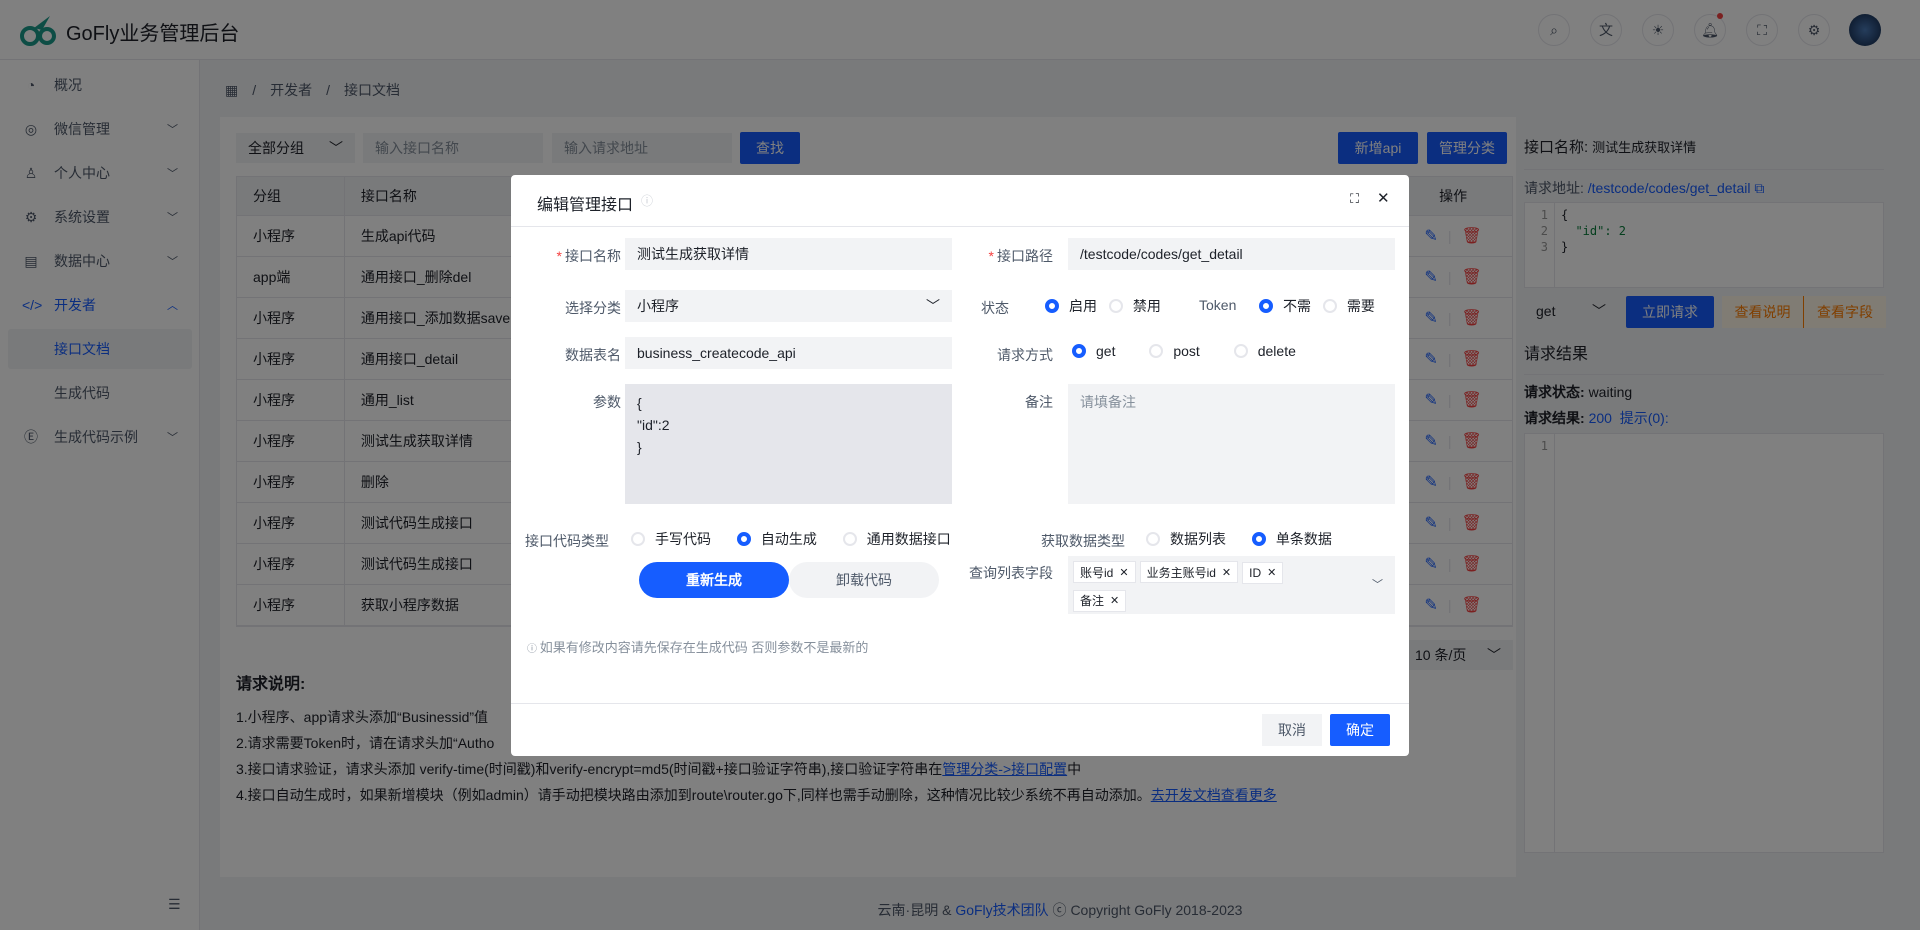 This screenshot has width=1920, height=930. What do you see at coordinates (100, 393) in the screenshot?
I see `sidebar-item-generate-code: 生成代码` at bounding box center [100, 393].